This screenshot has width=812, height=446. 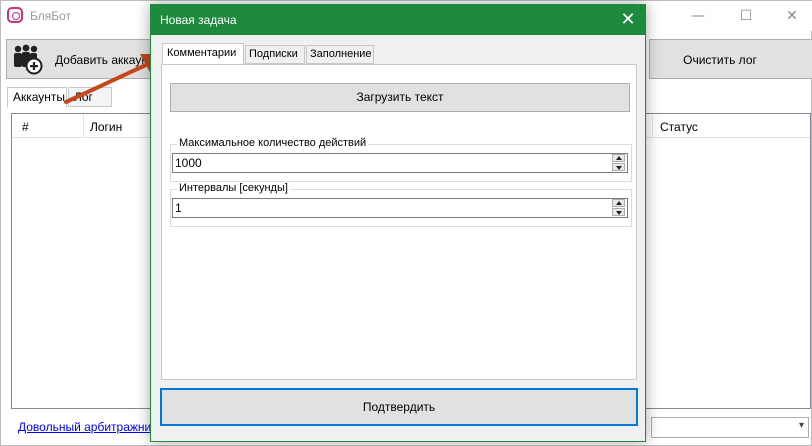 I want to click on main-window-title: БляБот, so click(x=51, y=16).